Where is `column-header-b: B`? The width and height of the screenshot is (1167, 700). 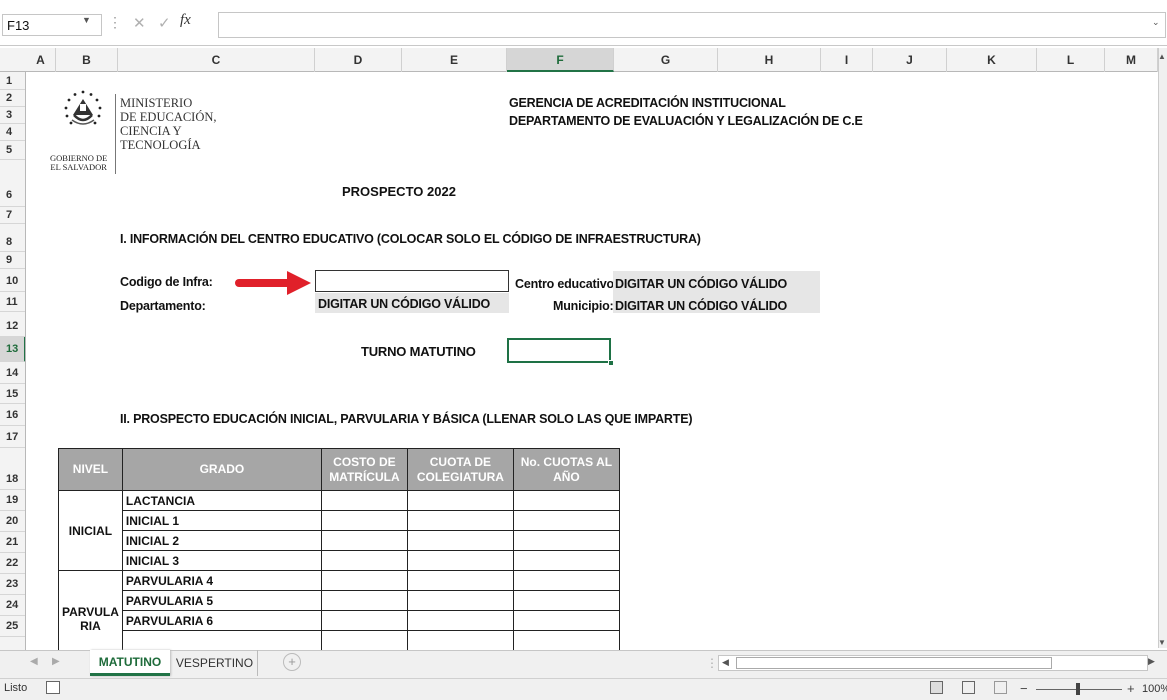 column-header-b: B is located at coordinates (87, 60).